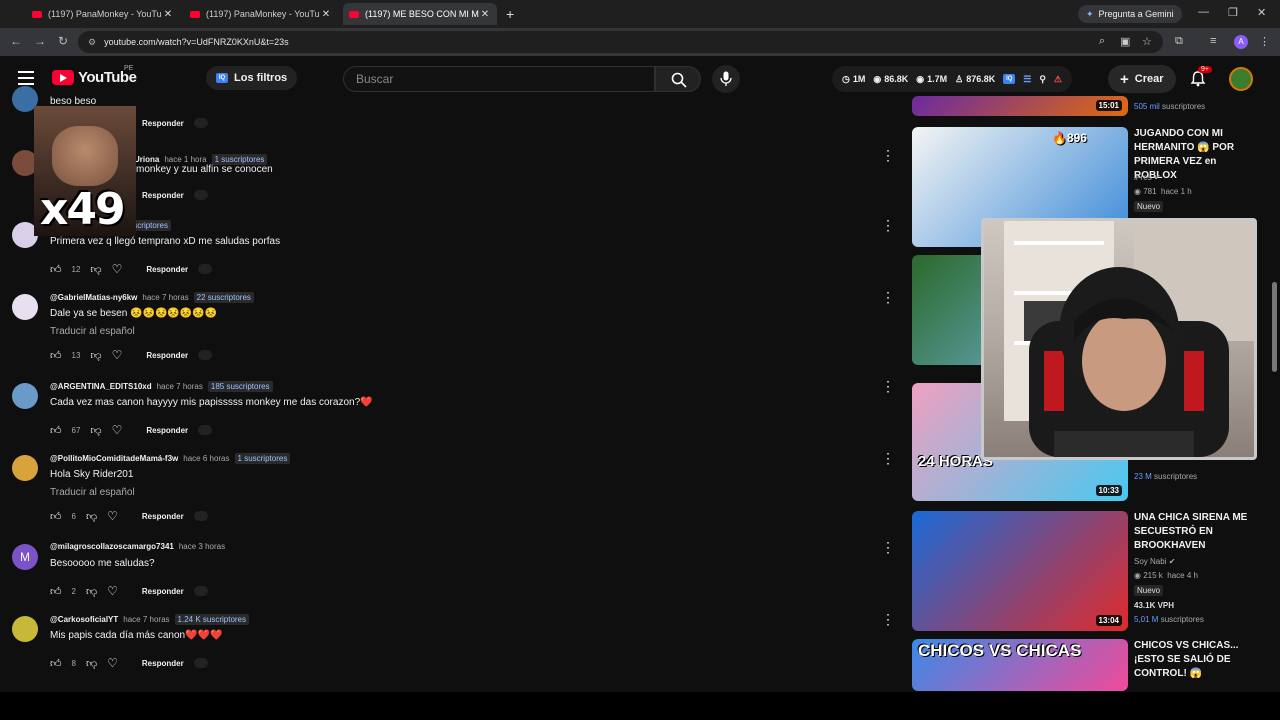 The image size is (1280, 720). I want to click on restore-icon: ❐, so click(1233, 12).